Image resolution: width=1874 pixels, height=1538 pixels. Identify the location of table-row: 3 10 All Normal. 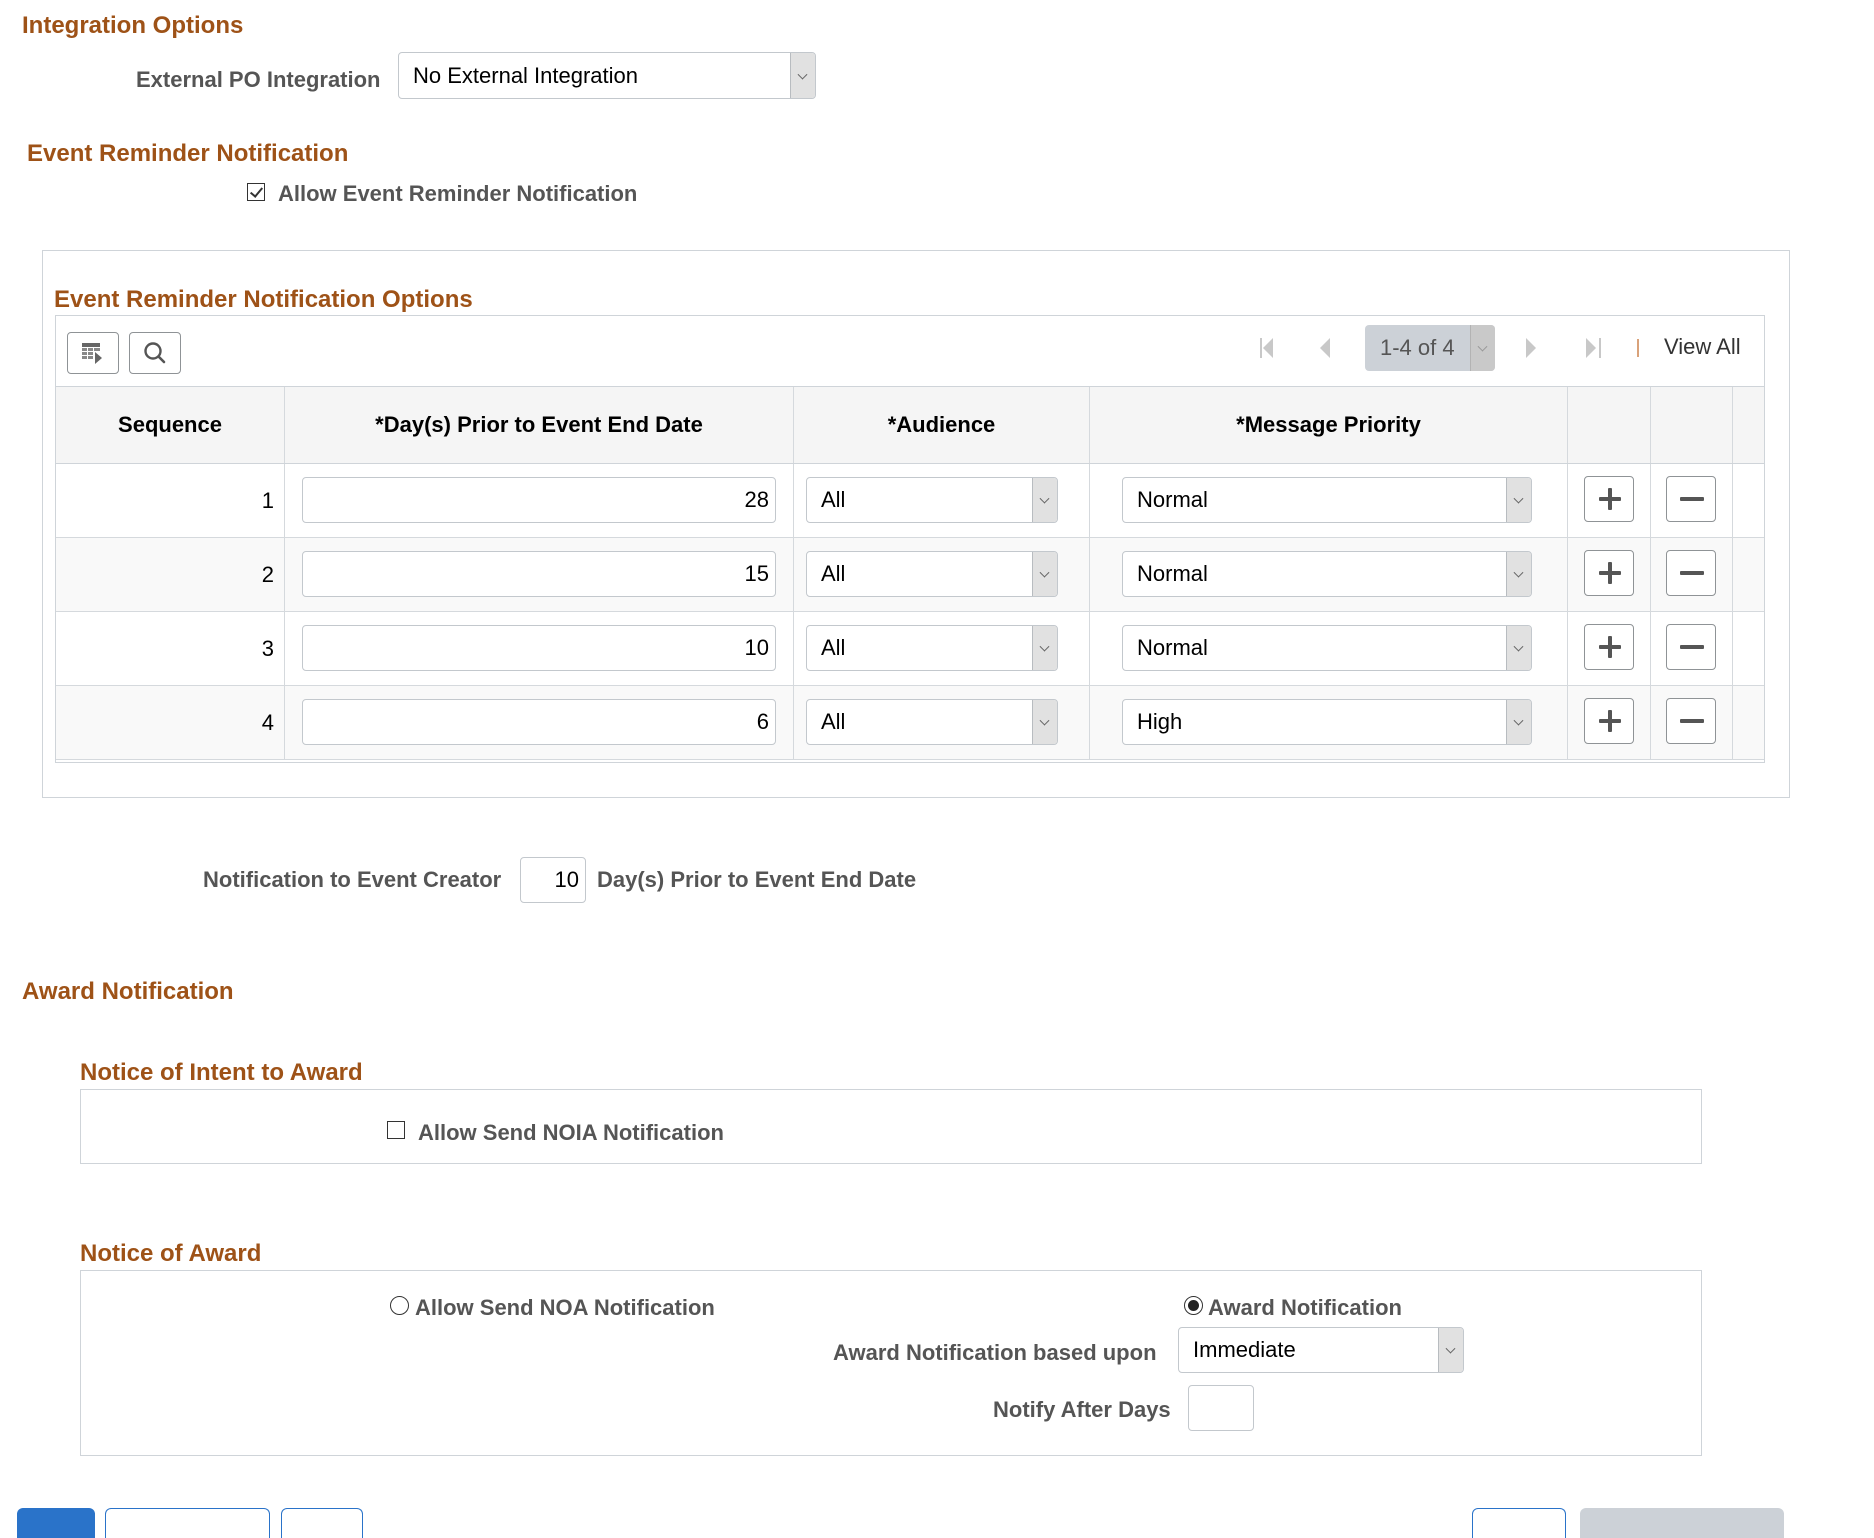
(910, 649).